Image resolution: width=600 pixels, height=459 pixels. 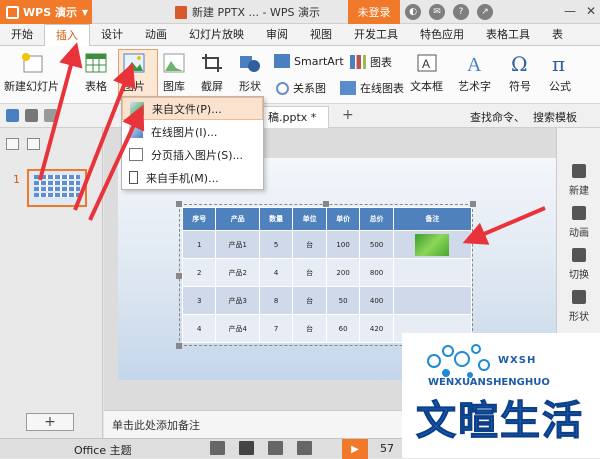 I want to click on pane-new-button: 新建, so click(x=578, y=180).